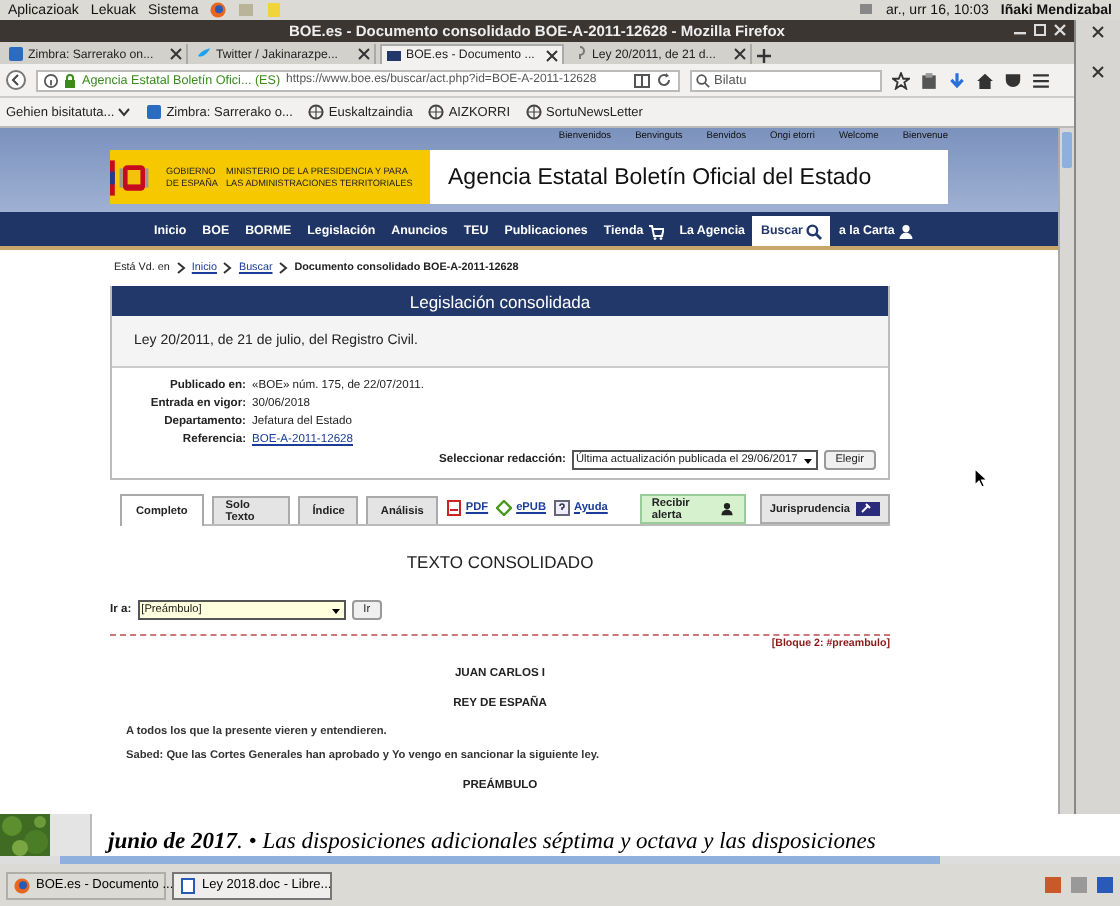 The height and width of the screenshot is (906, 1120). What do you see at coordinates (901, 80) in the screenshot?
I see `star-icon` at bounding box center [901, 80].